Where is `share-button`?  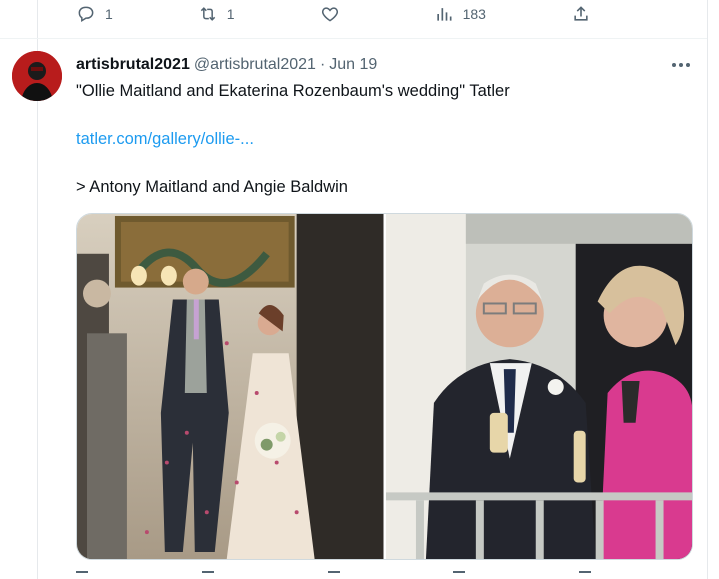
share-button is located at coordinates (581, 14).